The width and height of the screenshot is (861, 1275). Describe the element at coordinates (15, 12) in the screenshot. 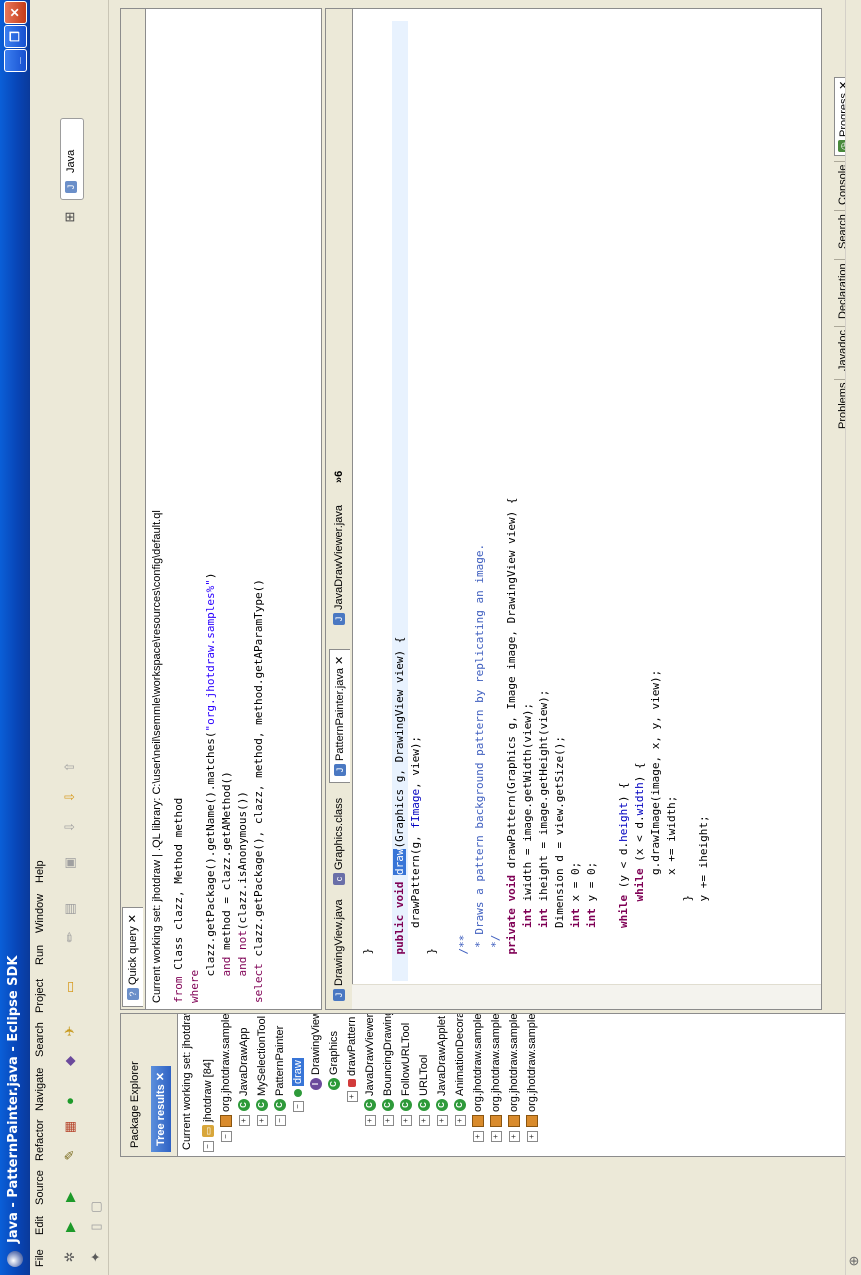

I see `close-button: ✕` at that location.